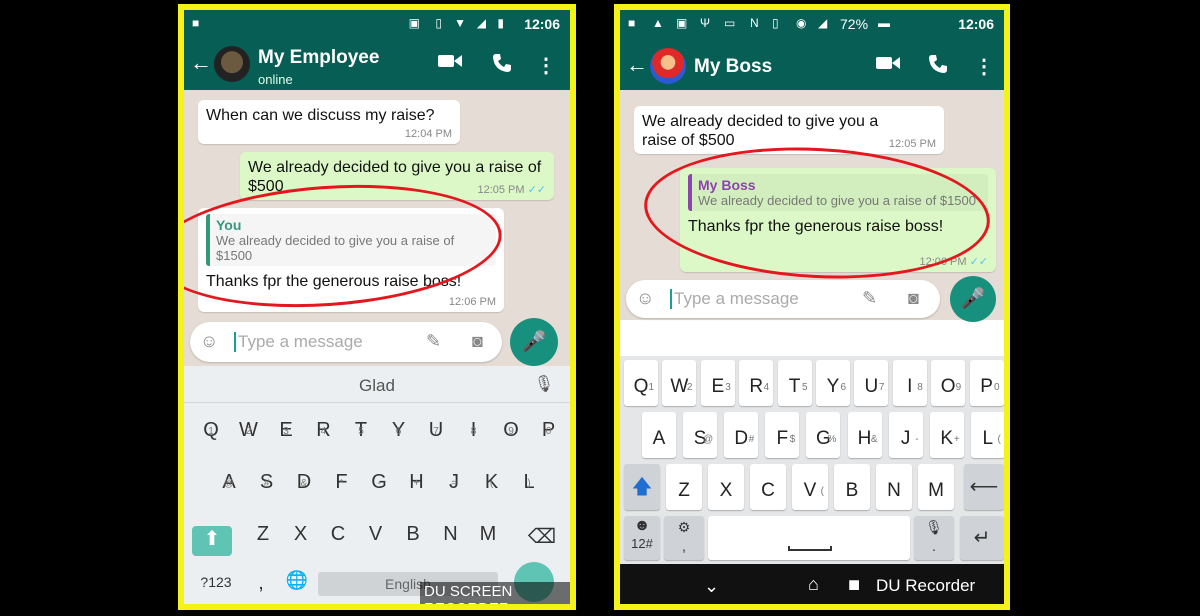 The height and width of the screenshot is (616, 1200). I want to click on key-f: $ F, so click(782, 435).